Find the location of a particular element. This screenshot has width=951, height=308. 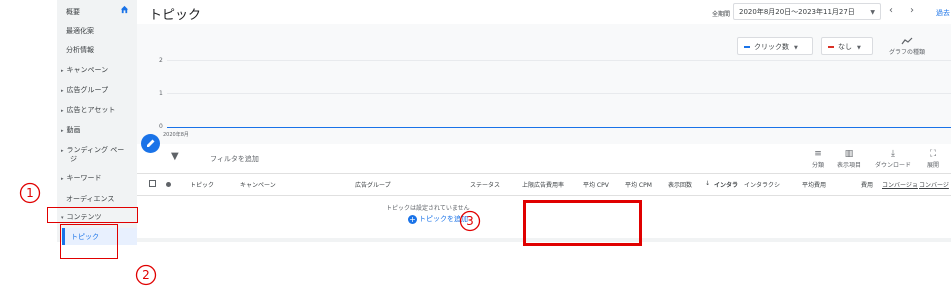

column-header: ステータス is located at coordinates (485, 184).